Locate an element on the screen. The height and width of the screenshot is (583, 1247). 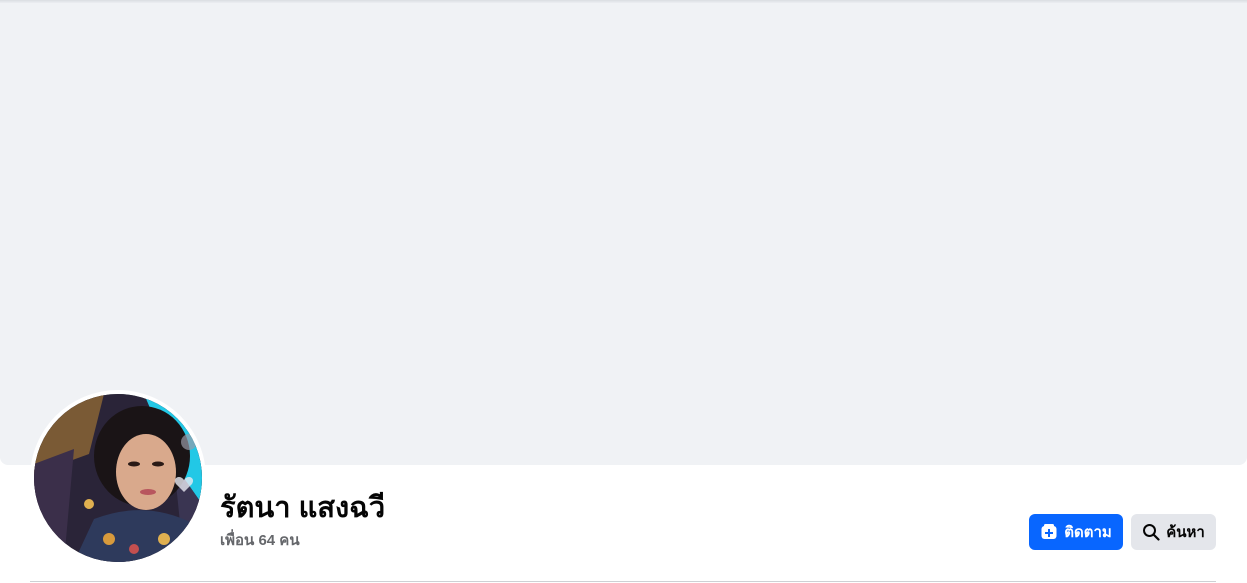
search-button-label: ค้นหา is located at coordinates (1185, 532).